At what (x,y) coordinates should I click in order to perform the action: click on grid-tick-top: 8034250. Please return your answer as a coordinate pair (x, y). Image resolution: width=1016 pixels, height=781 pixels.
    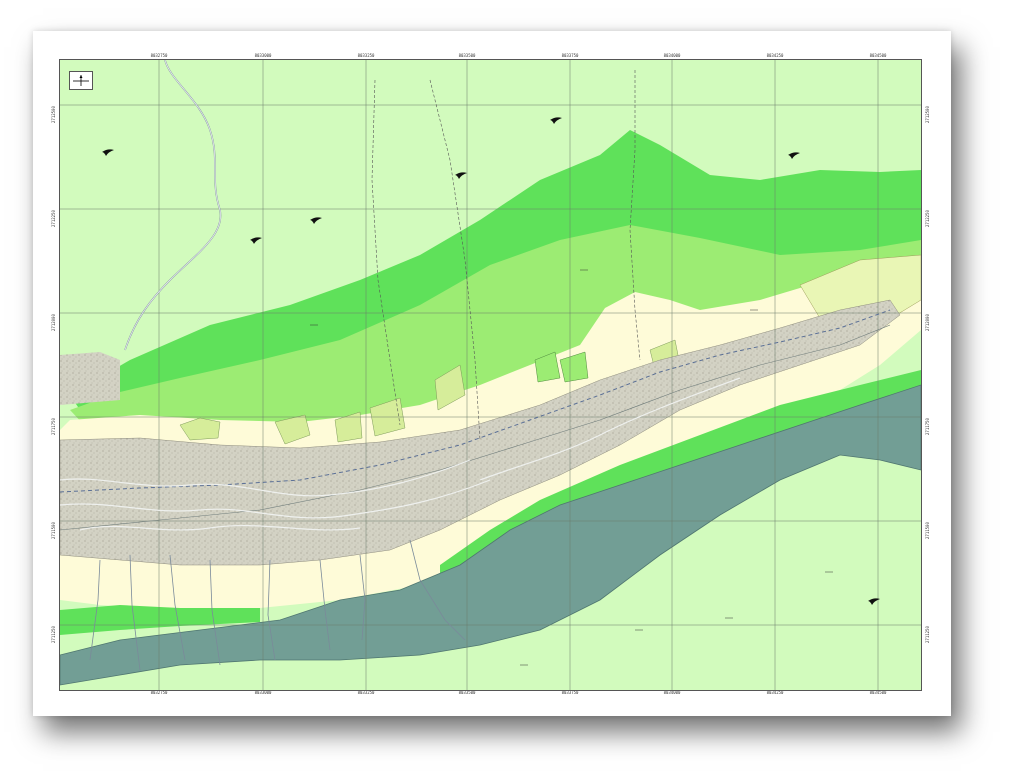
    Looking at the image, I should click on (775, 55).